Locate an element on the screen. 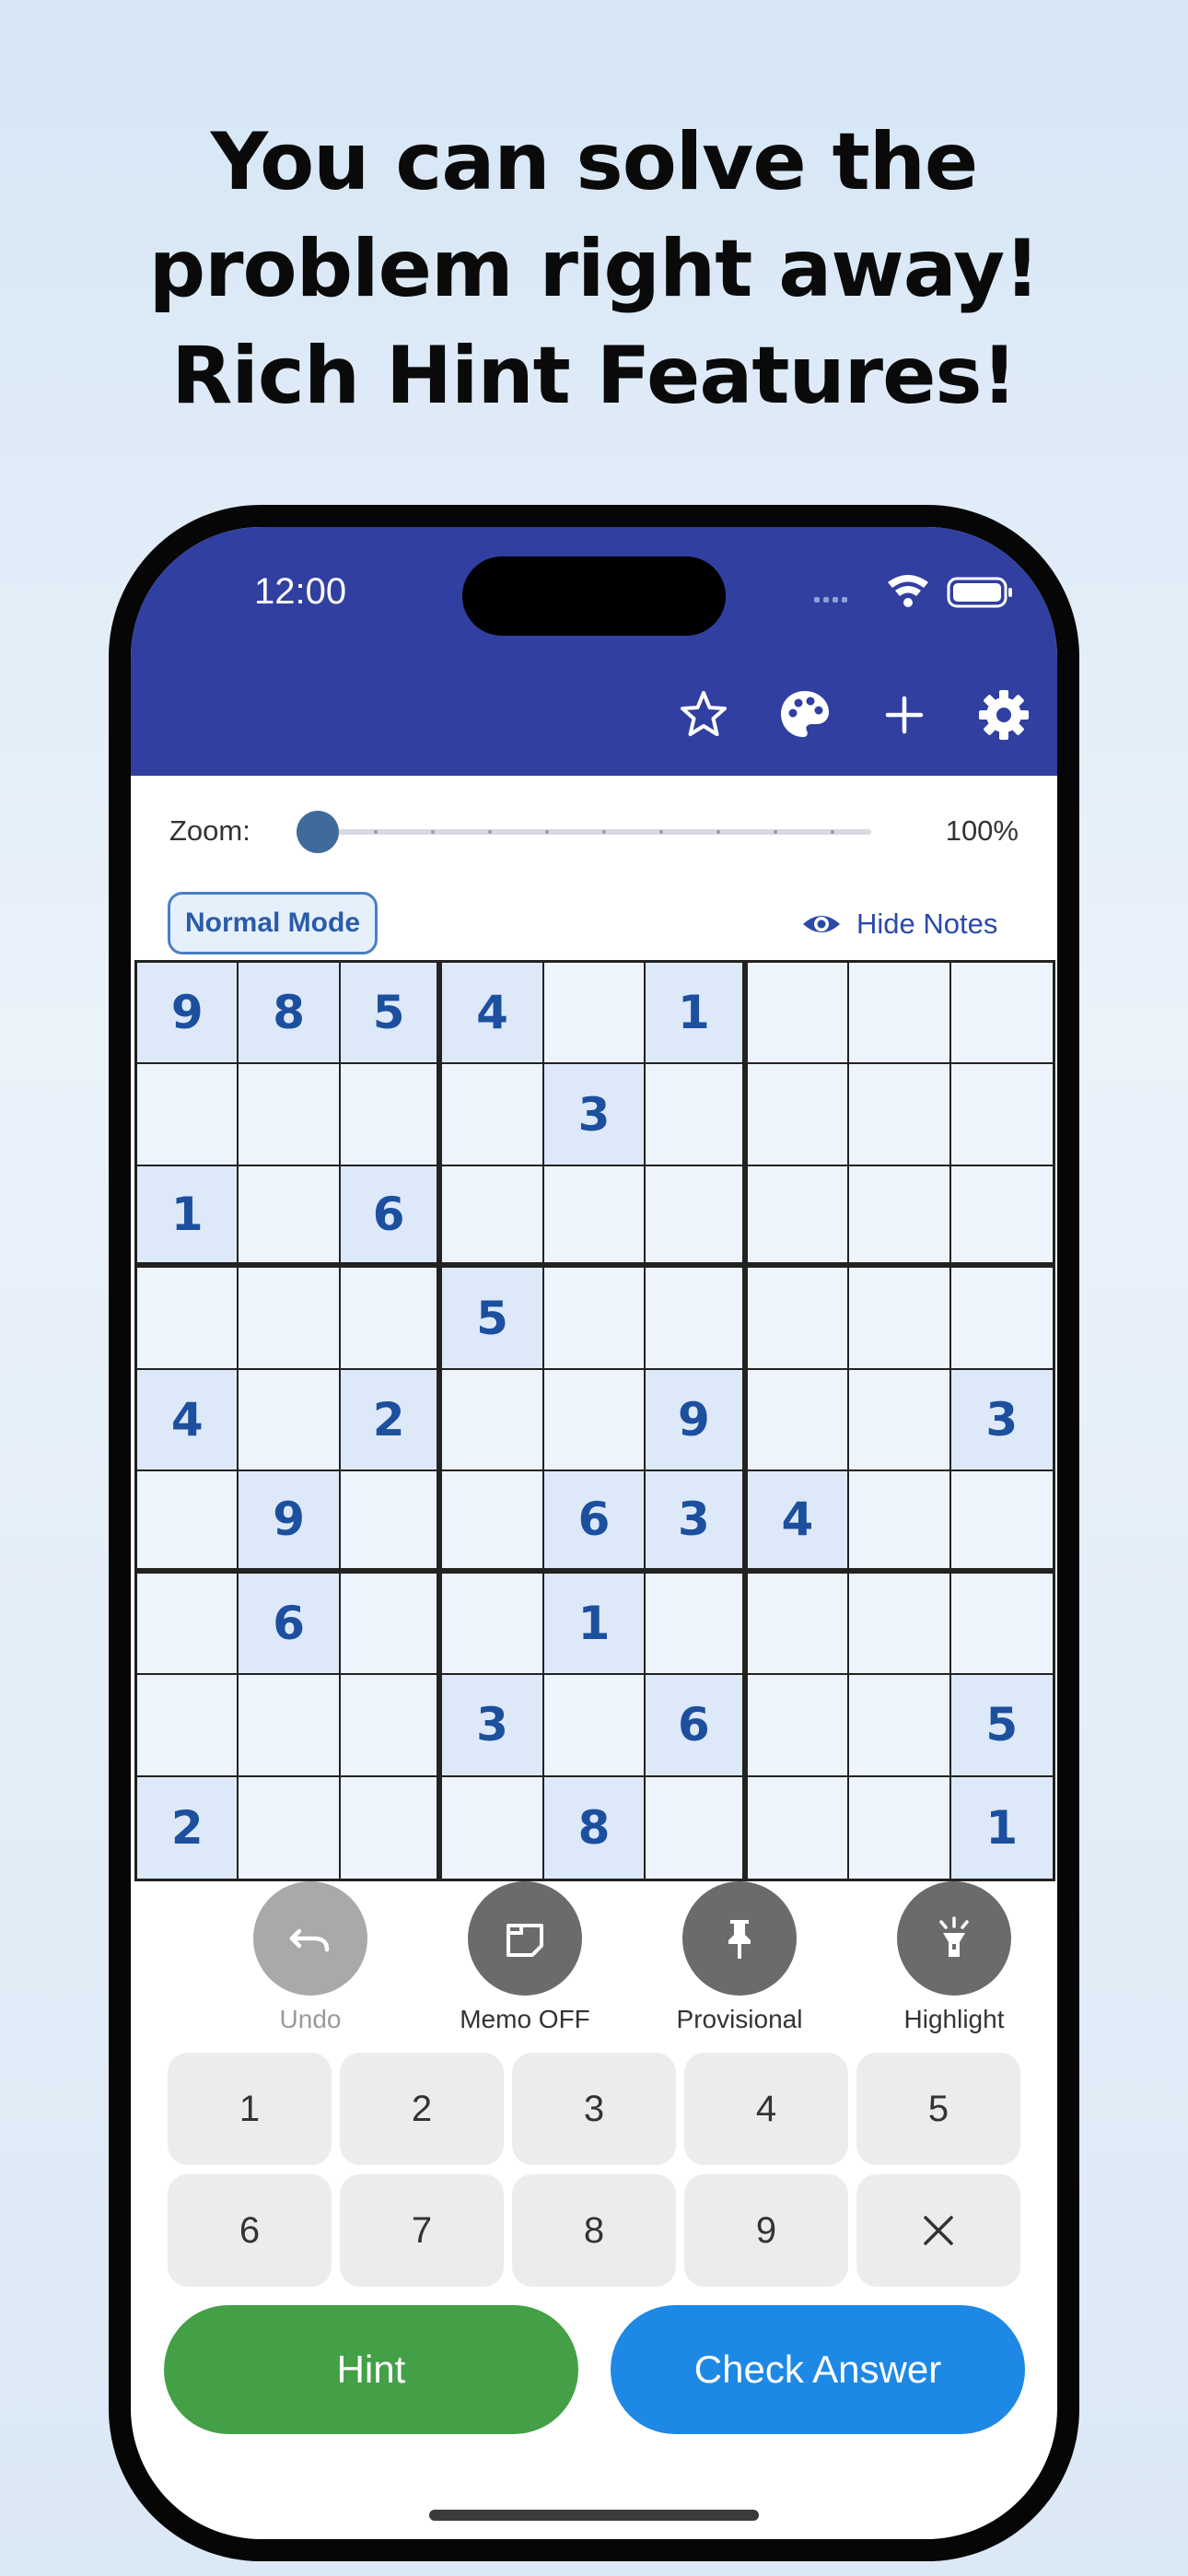  board-cell-r9c8 is located at coordinates (900, 1827).